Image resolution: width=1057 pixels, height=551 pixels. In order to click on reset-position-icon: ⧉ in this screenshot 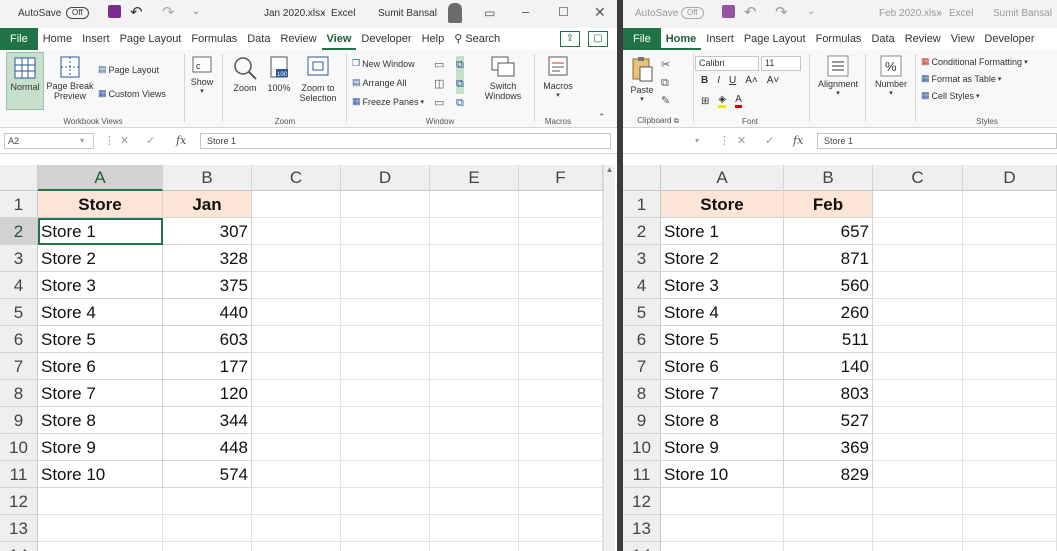, I will do `click(460, 103)`.